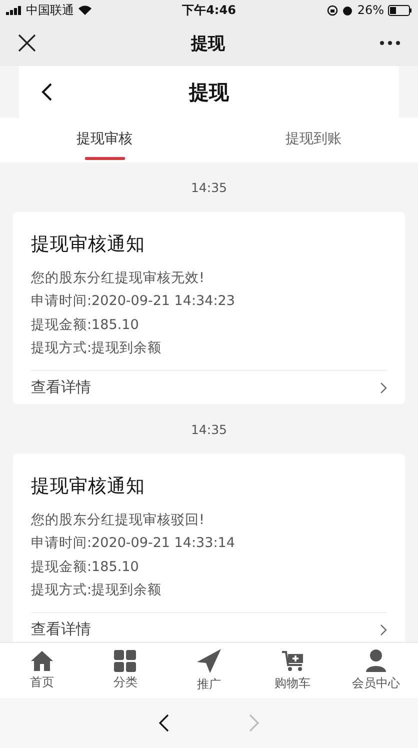 The height and width of the screenshot is (748, 418). What do you see at coordinates (42, 661) in the screenshot?
I see `home-icon` at bounding box center [42, 661].